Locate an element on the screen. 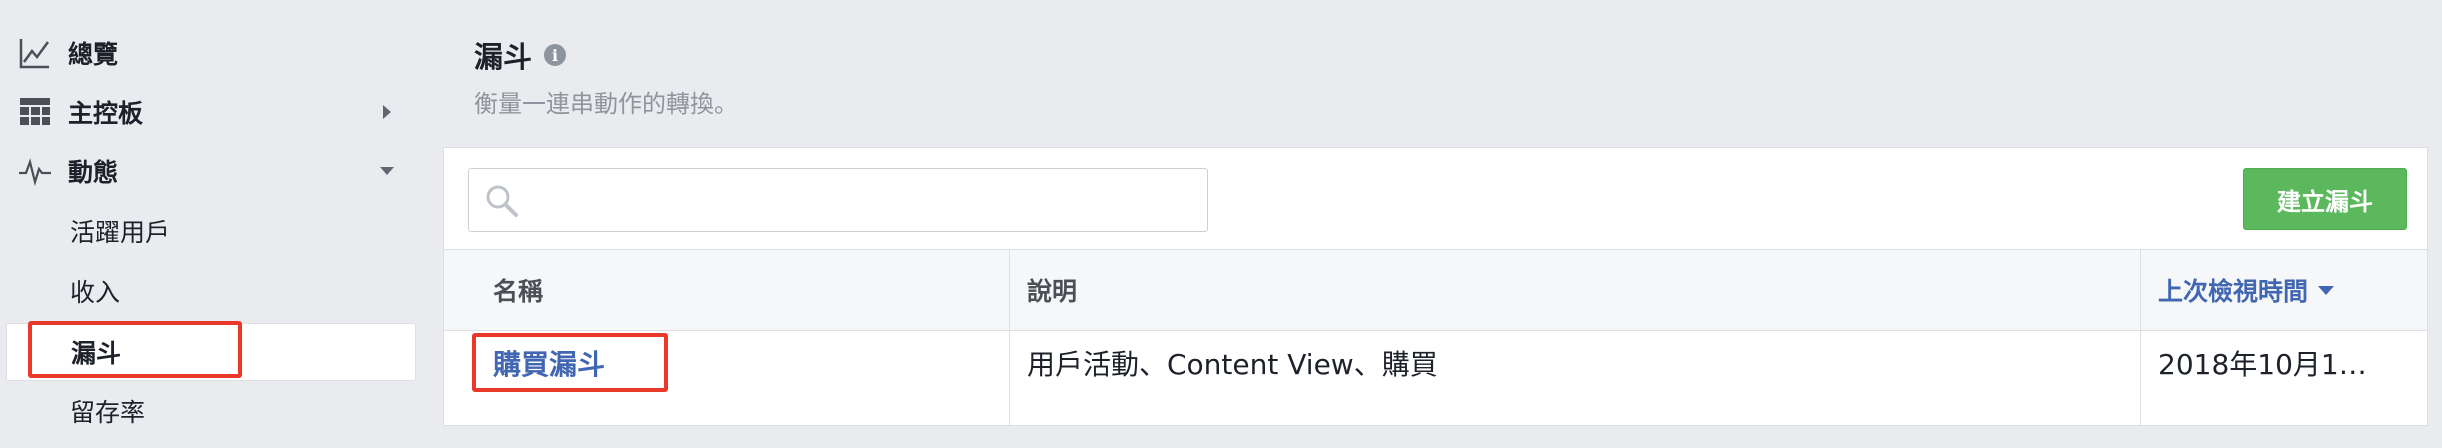 This screenshot has width=2442, height=448. sidebar-subitem-label: 活躍用戶 is located at coordinates (120, 232).